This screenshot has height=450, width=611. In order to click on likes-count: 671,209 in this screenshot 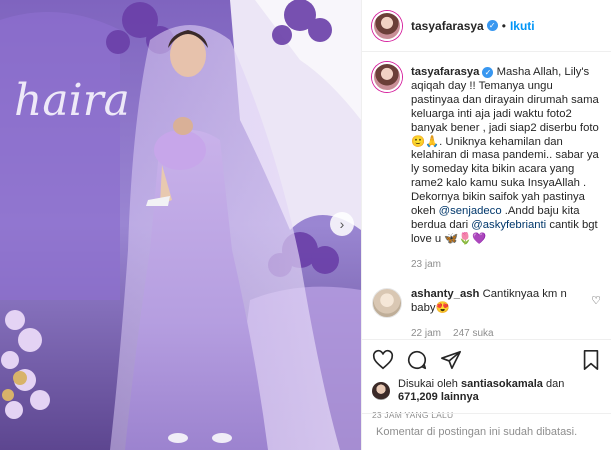, I will do `click(418, 397)`.